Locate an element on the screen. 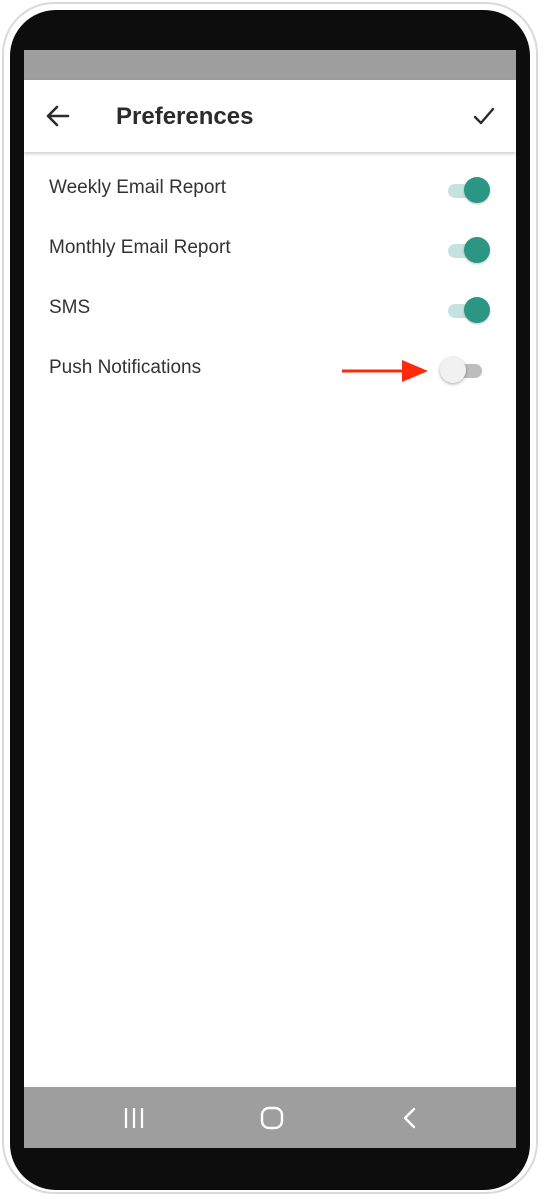  push-notifications-toggle is located at coordinates (465, 370).